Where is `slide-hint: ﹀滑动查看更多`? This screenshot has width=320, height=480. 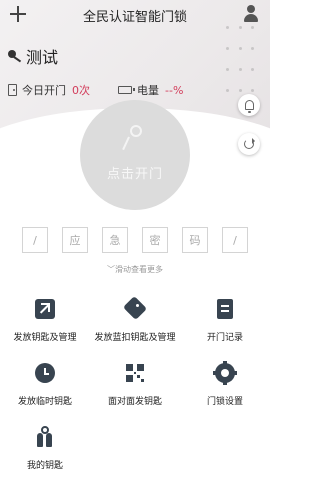
slide-hint: ﹀滑动查看更多 is located at coordinates (135, 269).